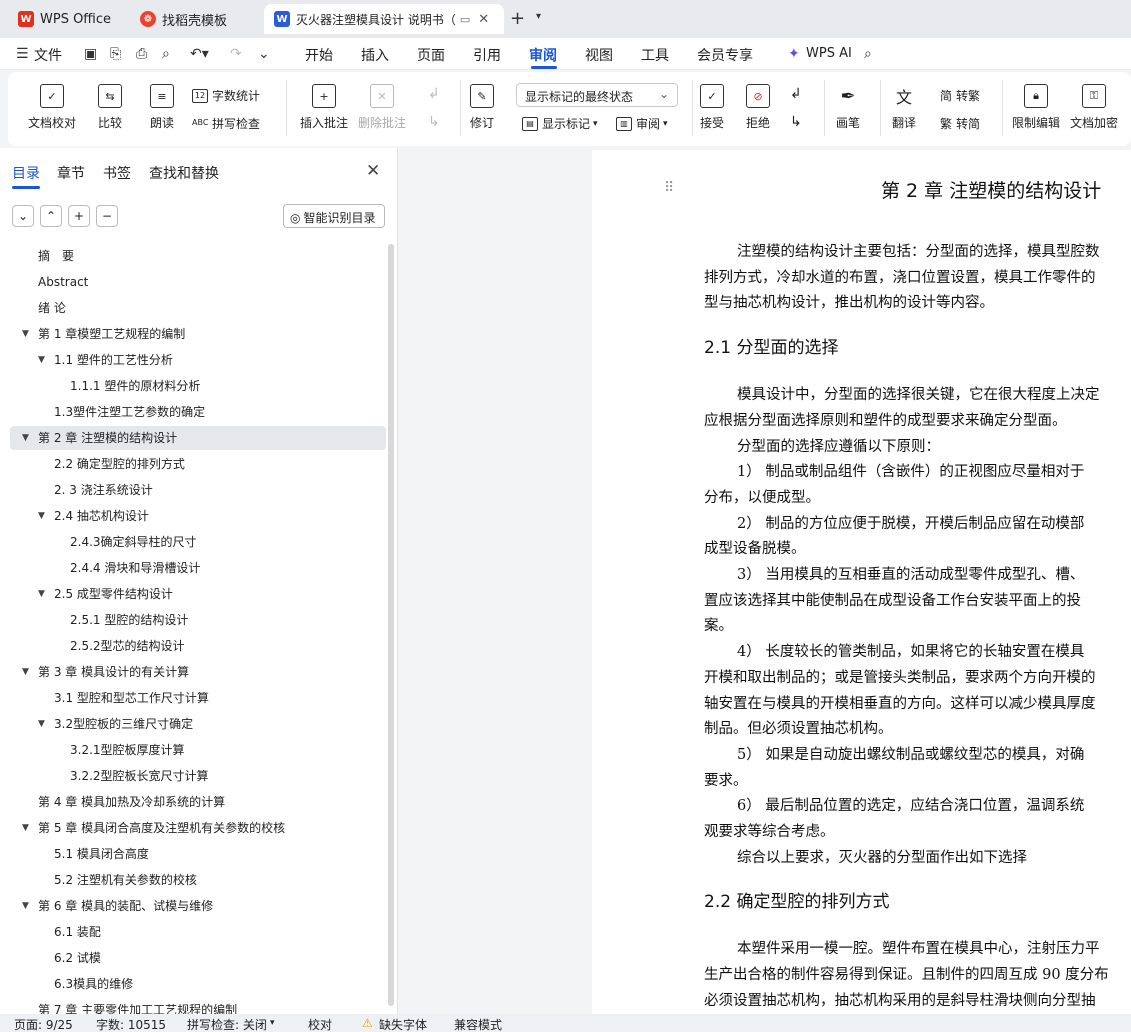  Describe the element at coordinates (375, 55) in the screenshot. I see `menu-insert: 插入` at that location.